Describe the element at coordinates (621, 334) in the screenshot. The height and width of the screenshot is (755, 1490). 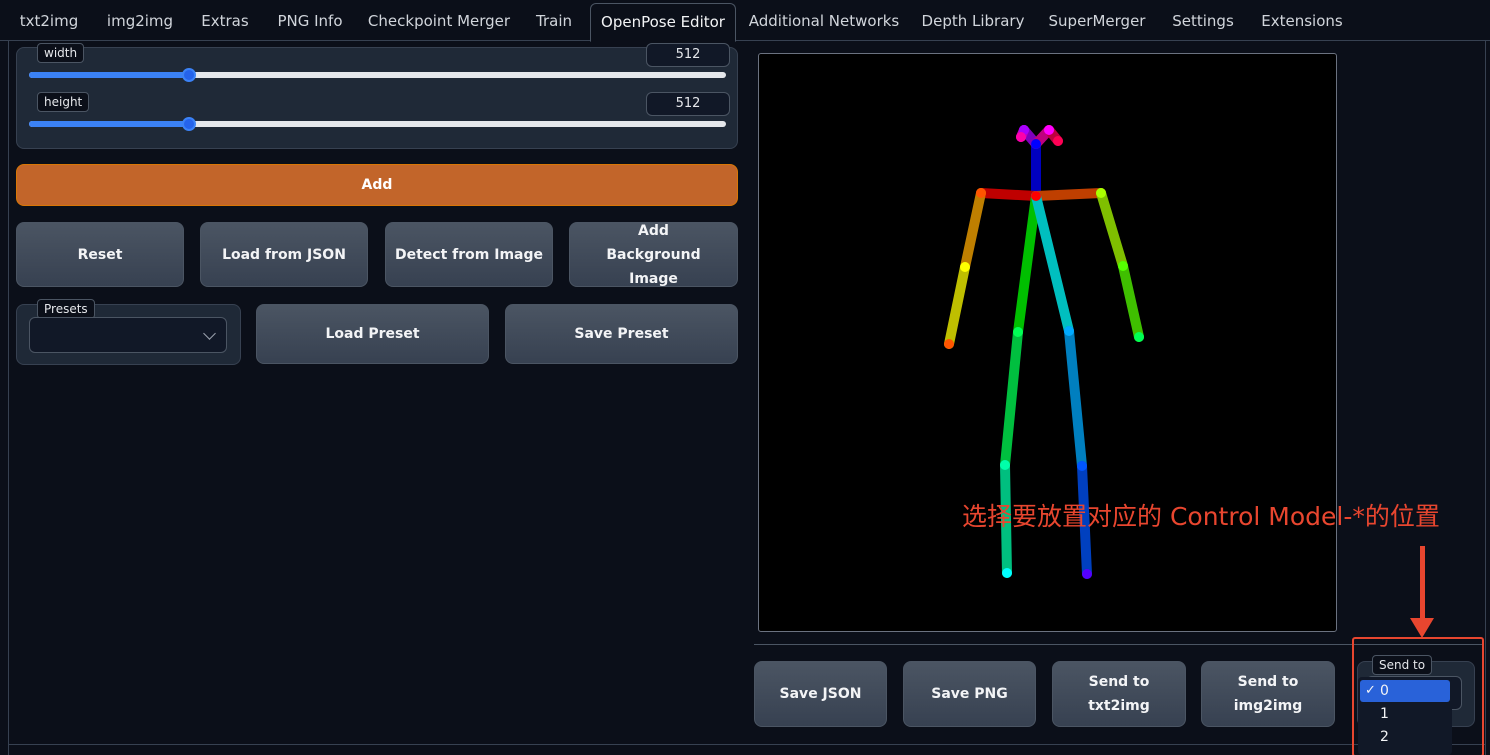
I see `save-preset-button: Save Preset` at that location.